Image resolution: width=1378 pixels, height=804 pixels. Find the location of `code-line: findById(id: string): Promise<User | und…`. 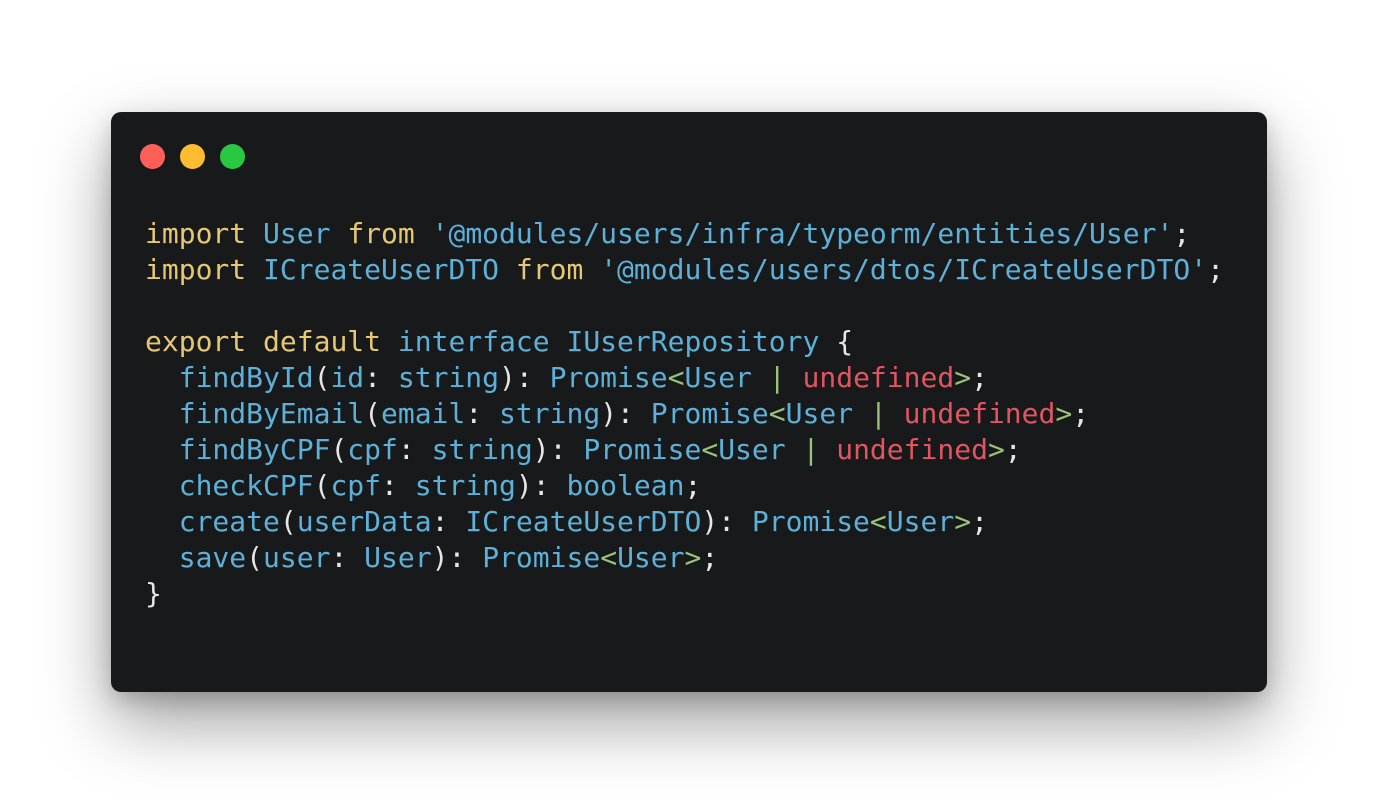

code-line: findById(id: string): Promise<User | und… is located at coordinates (684, 378).